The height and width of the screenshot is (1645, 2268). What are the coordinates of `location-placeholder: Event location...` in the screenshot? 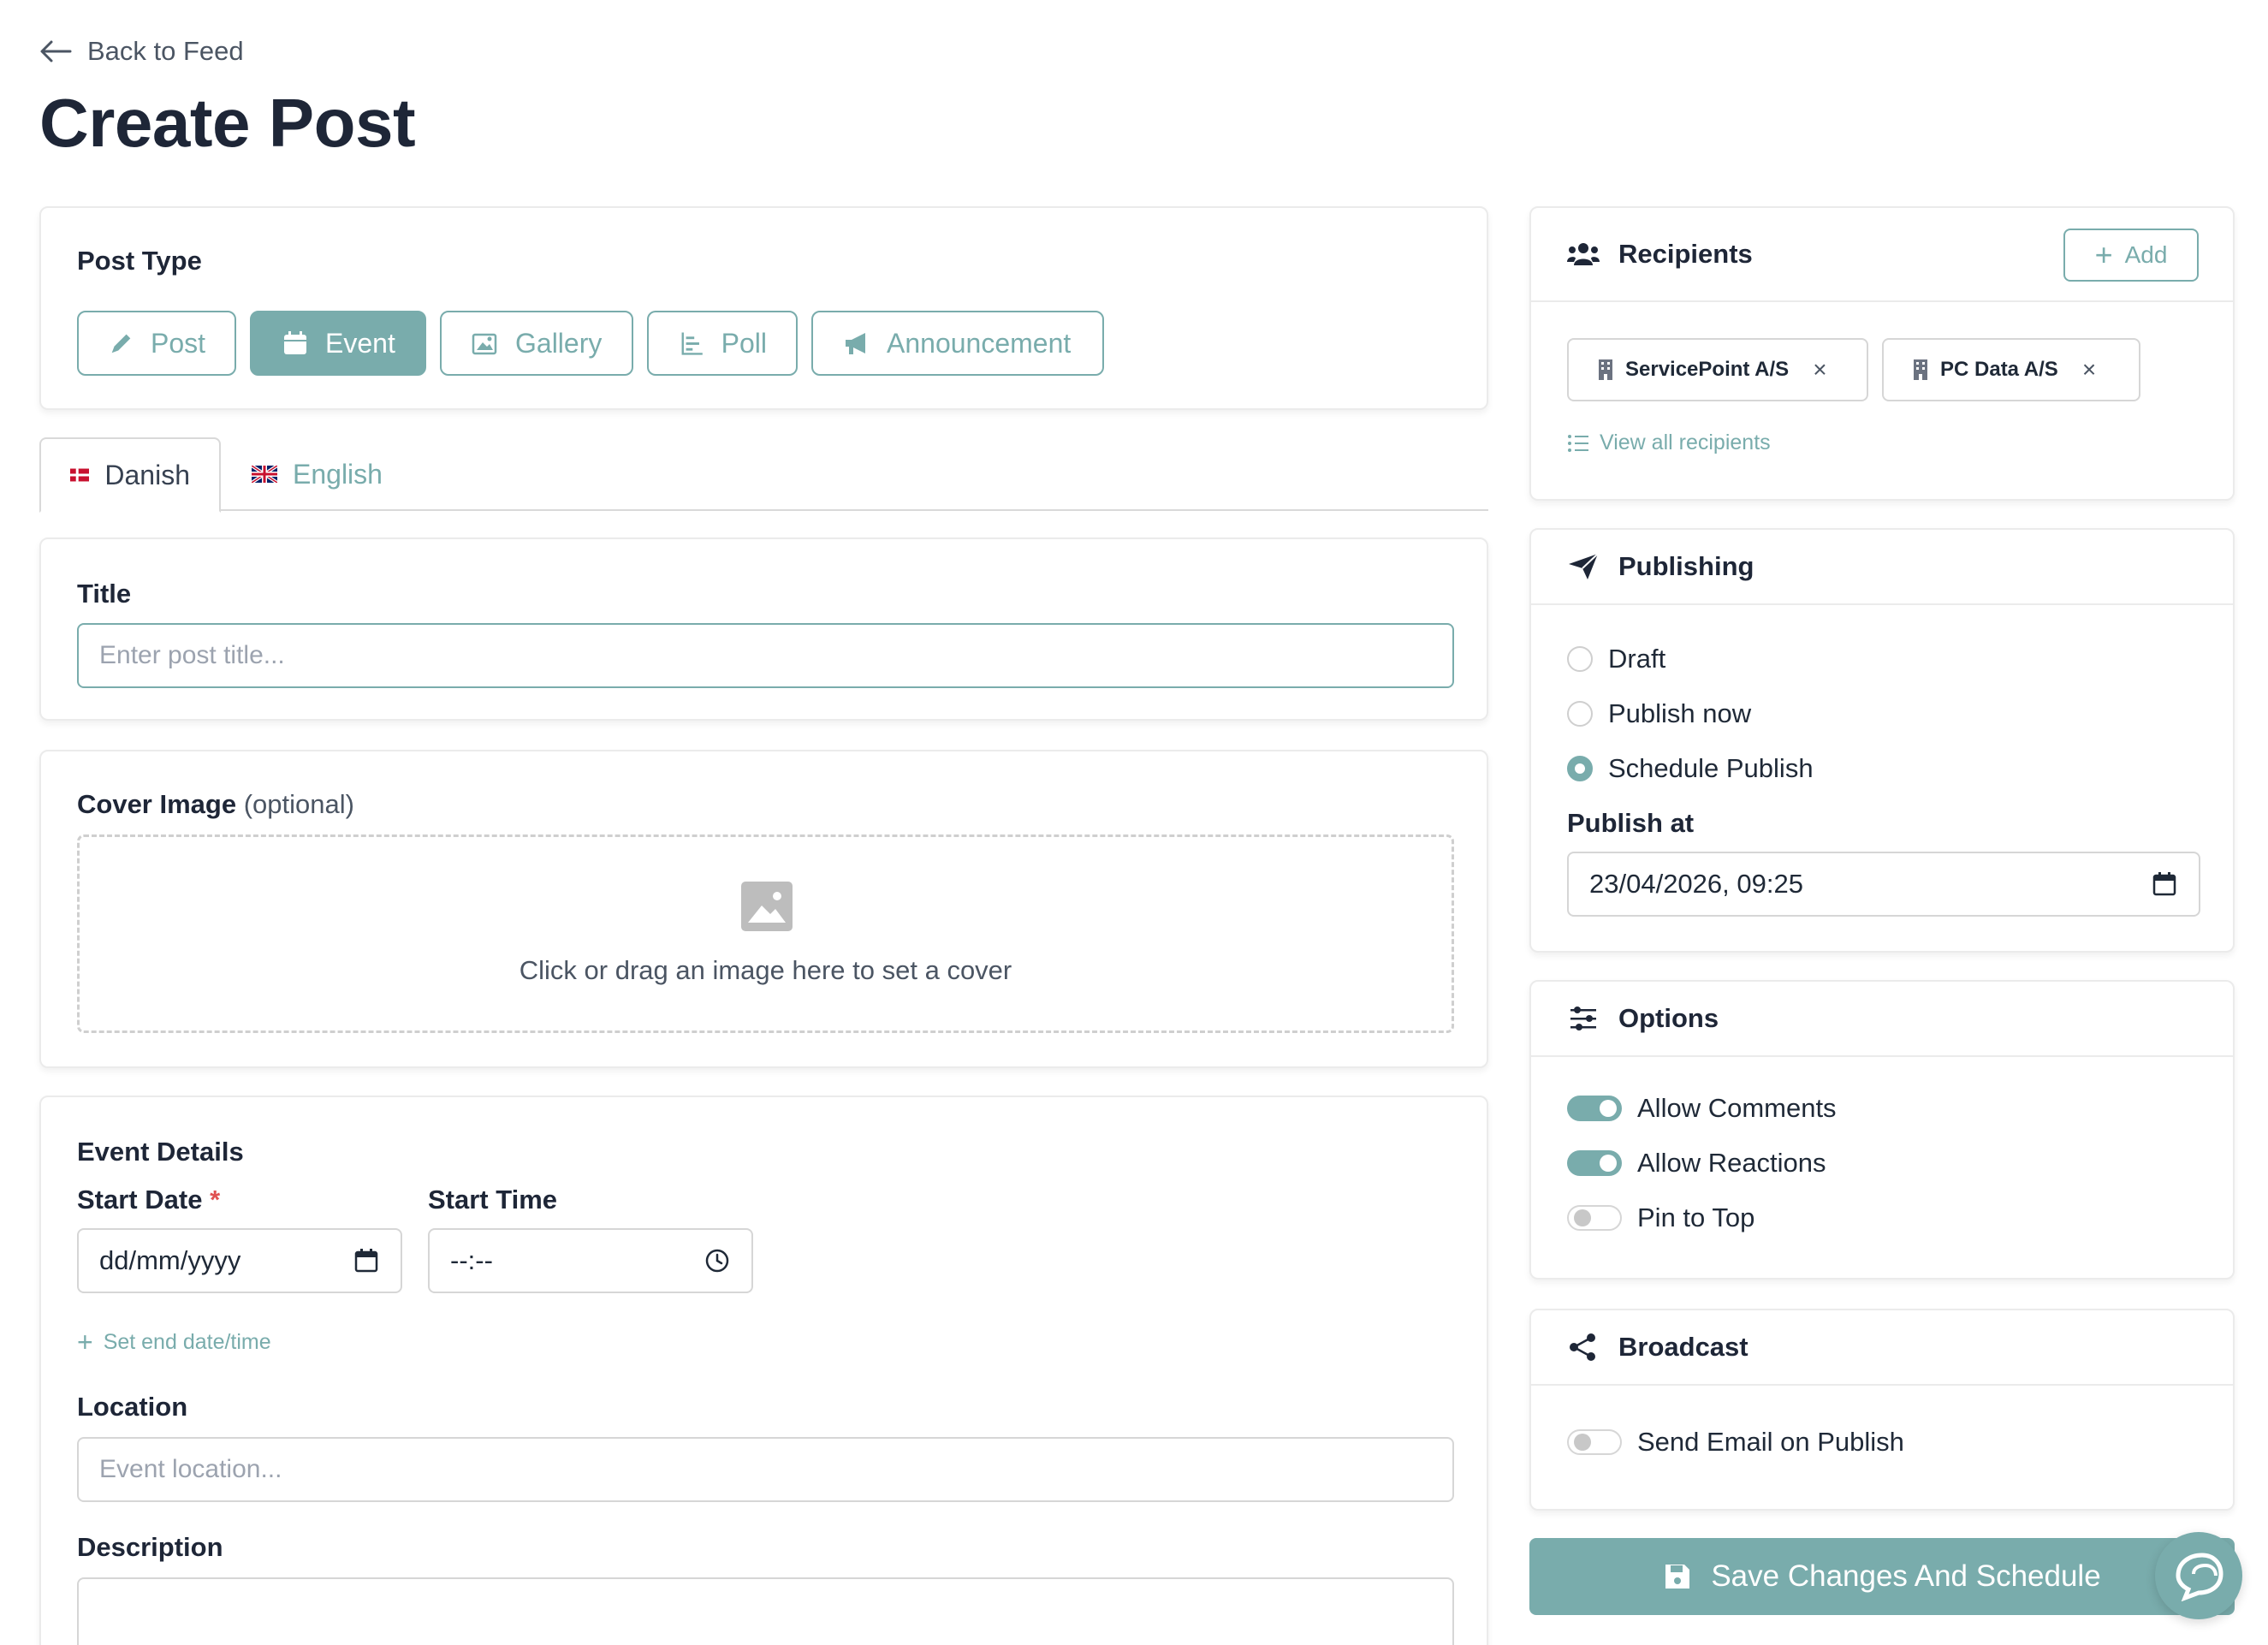 It's located at (190, 1469).